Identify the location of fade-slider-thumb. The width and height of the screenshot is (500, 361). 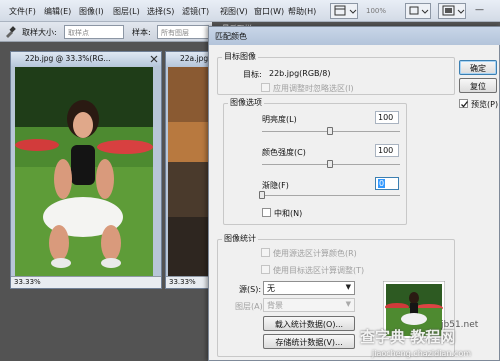
(262, 195).